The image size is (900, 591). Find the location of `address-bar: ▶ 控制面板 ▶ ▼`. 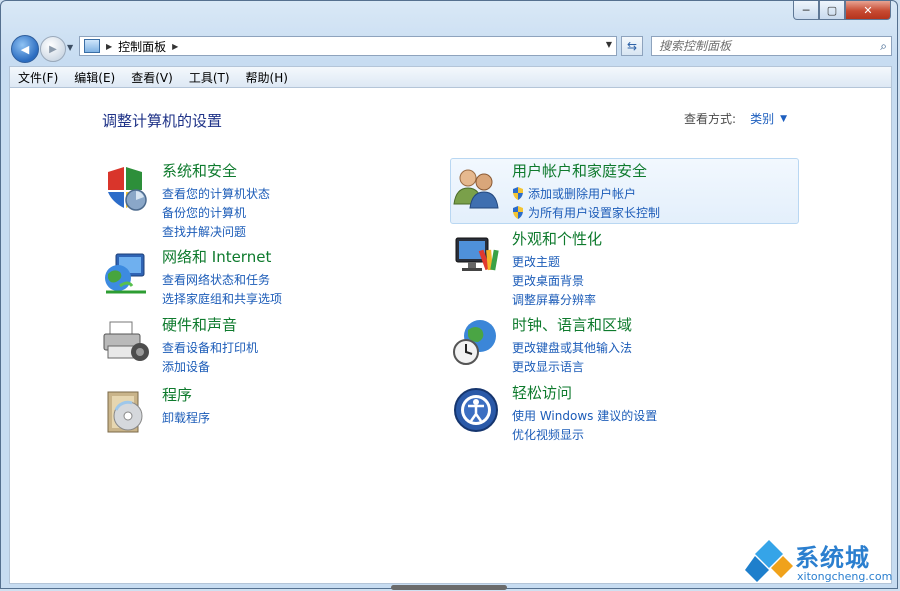

address-bar: ▶ 控制面板 ▶ ▼ is located at coordinates (348, 46).